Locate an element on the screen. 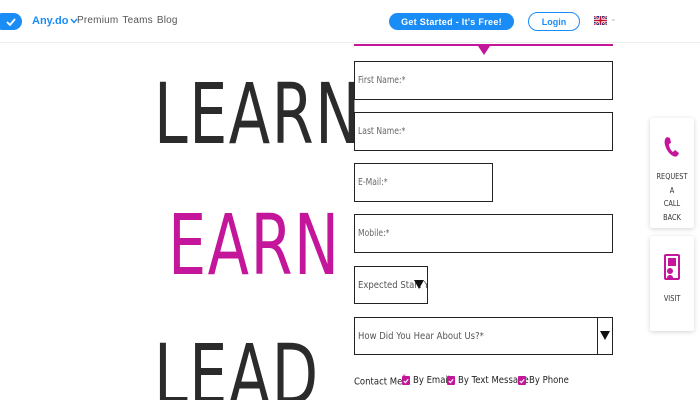  checkbox-phone-label: By Phone is located at coordinates (549, 380).